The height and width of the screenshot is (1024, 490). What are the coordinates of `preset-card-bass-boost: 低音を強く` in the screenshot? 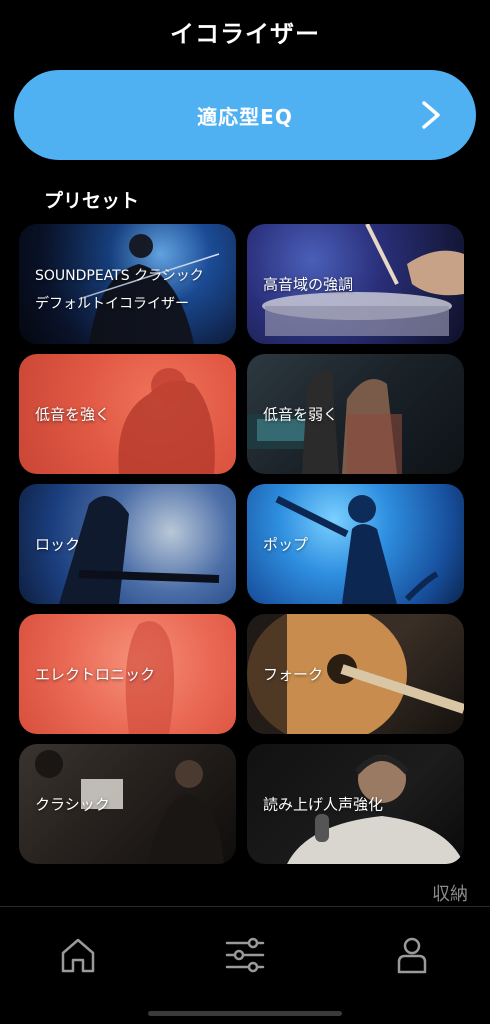 It's located at (127, 414).